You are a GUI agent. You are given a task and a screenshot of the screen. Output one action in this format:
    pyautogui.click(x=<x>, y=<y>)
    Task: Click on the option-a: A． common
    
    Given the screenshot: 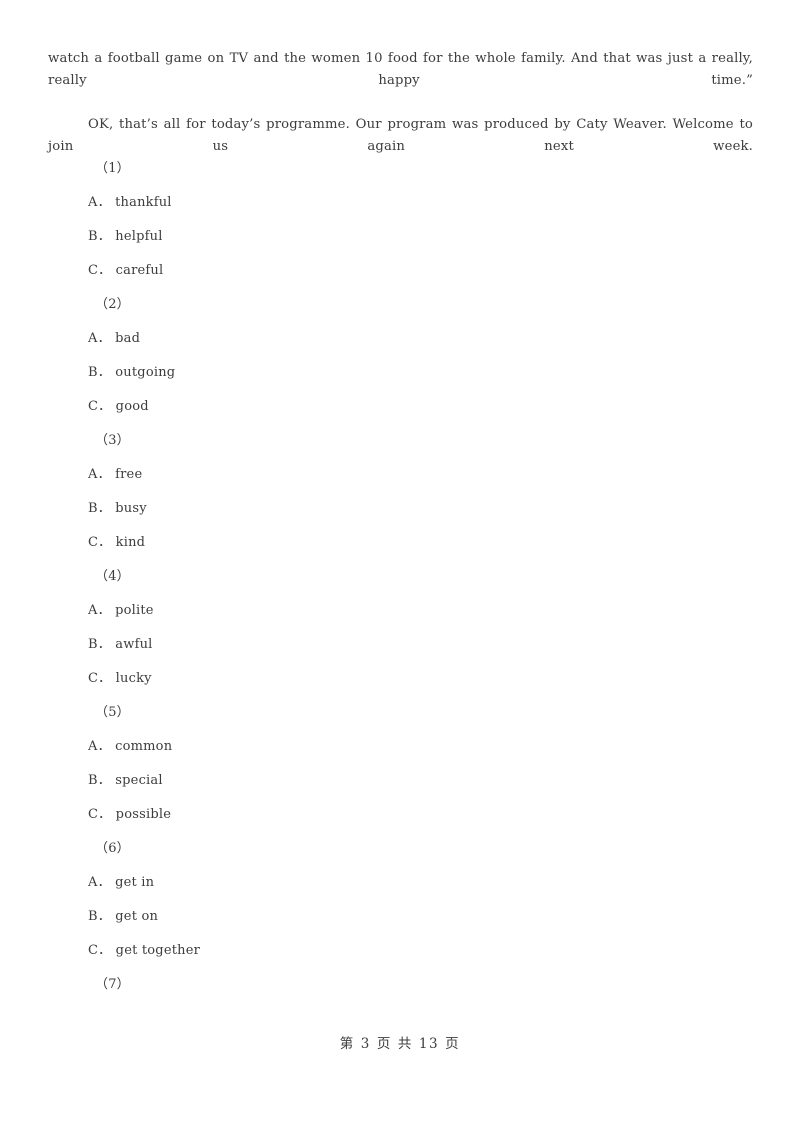 What is the action you would take?
    pyautogui.click(x=400, y=755)
    